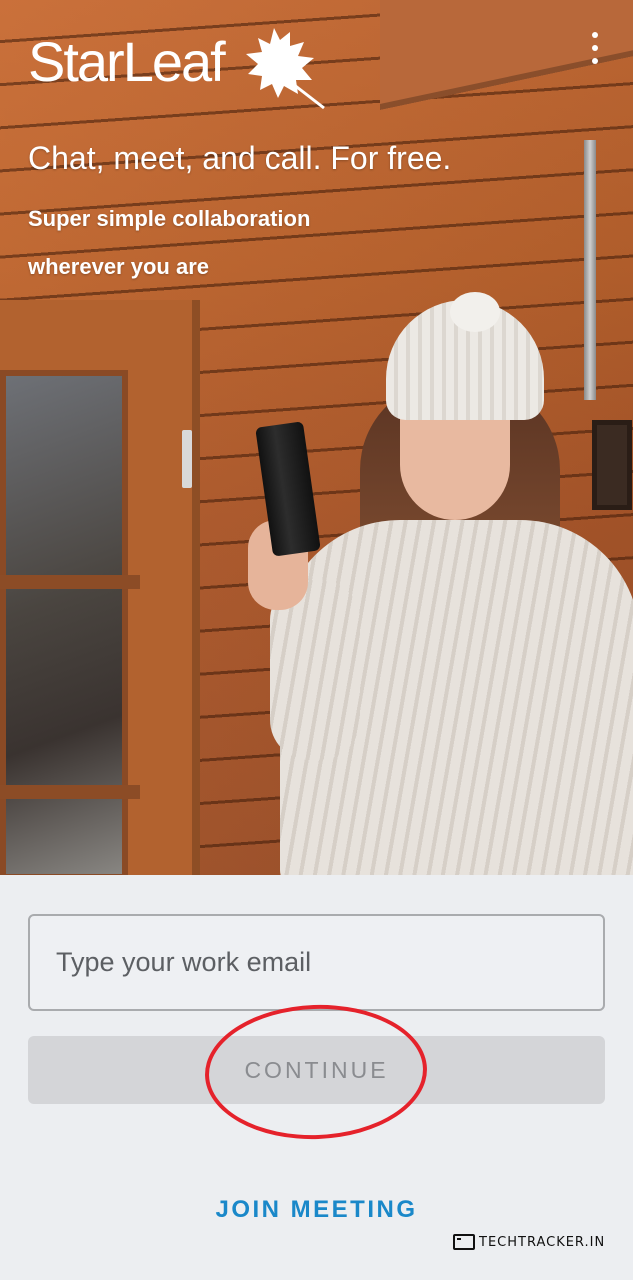  Describe the element at coordinates (240, 158) in the screenshot. I see `tagline: Chat, meet, and call. For free.` at that location.